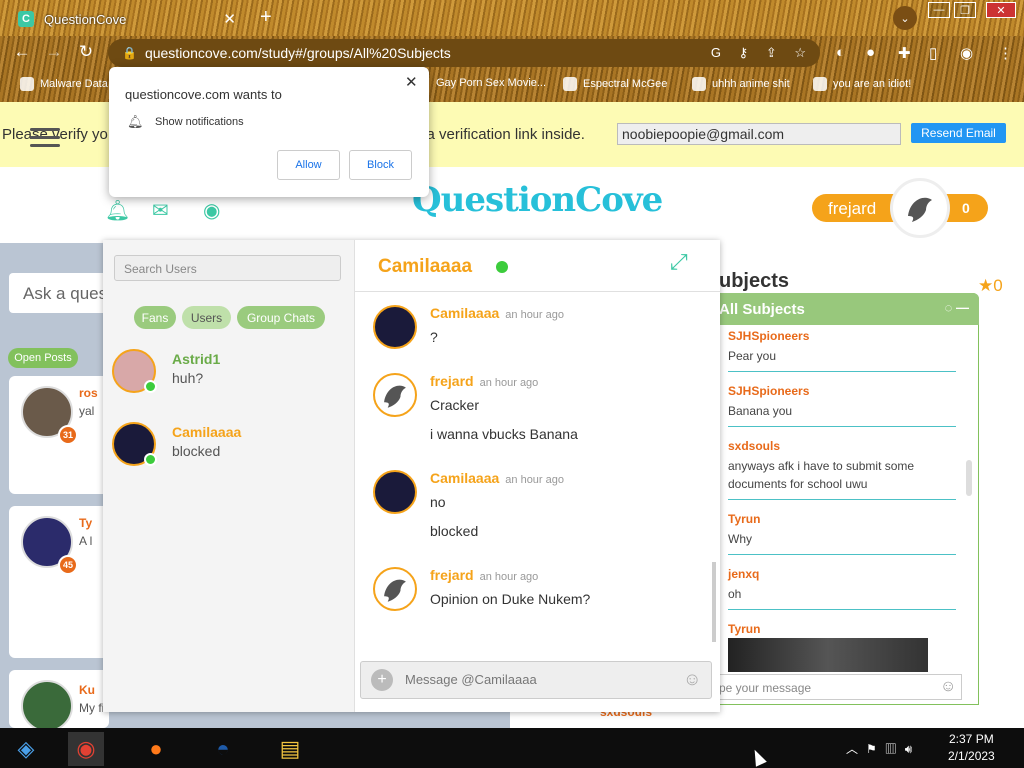 This screenshot has width=1024, height=768. I want to click on post-badge: 31, so click(68, 435).